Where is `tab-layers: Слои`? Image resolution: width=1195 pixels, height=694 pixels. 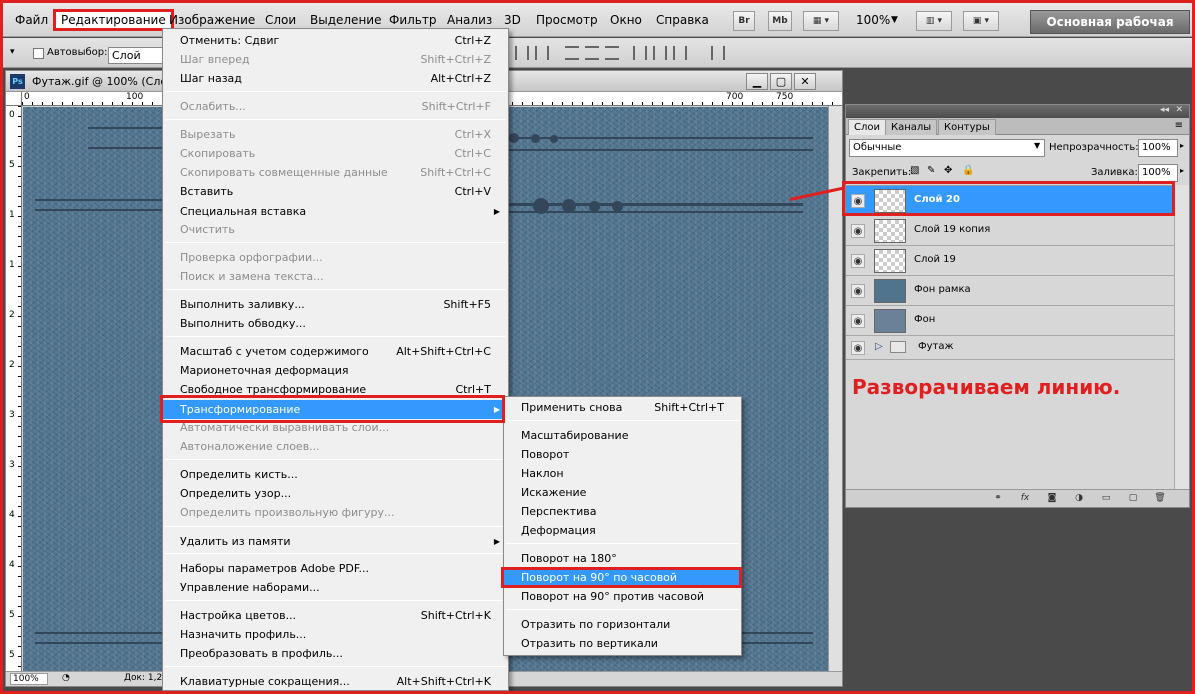
tab-layers: Слои is located at coordinates (867, 127).